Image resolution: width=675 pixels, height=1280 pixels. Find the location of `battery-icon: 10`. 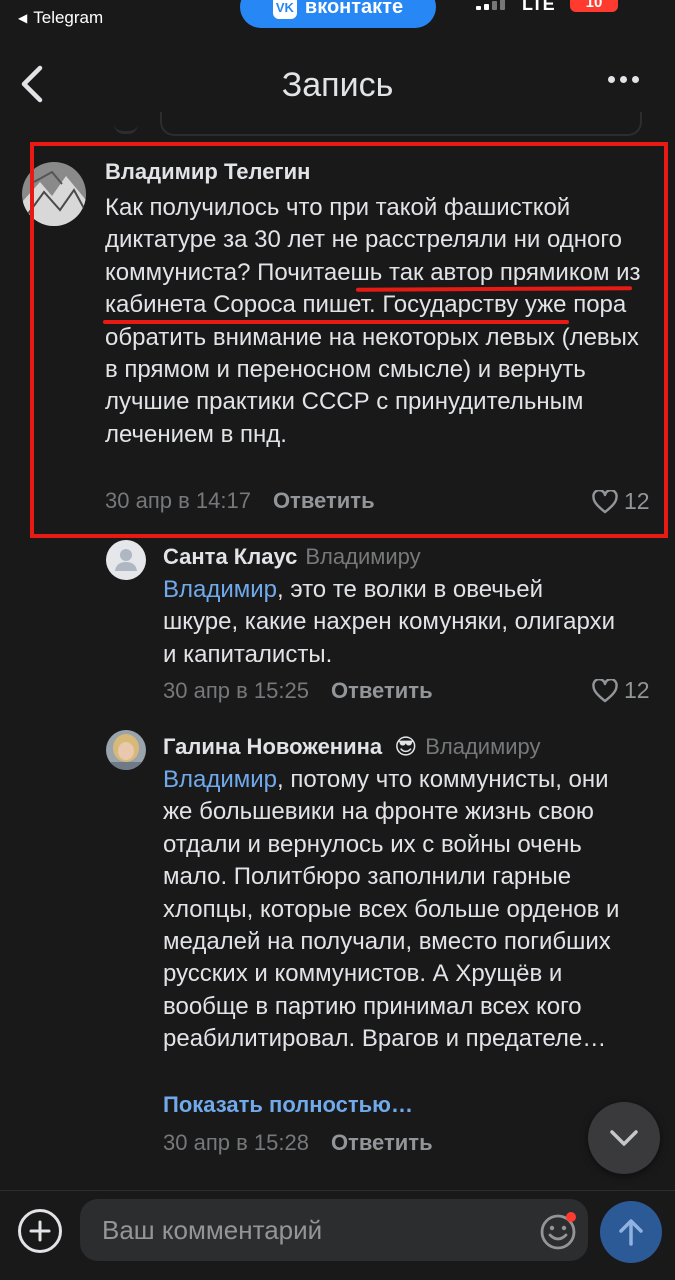

battery-icon: 10 is located at coordinates (594, 6).